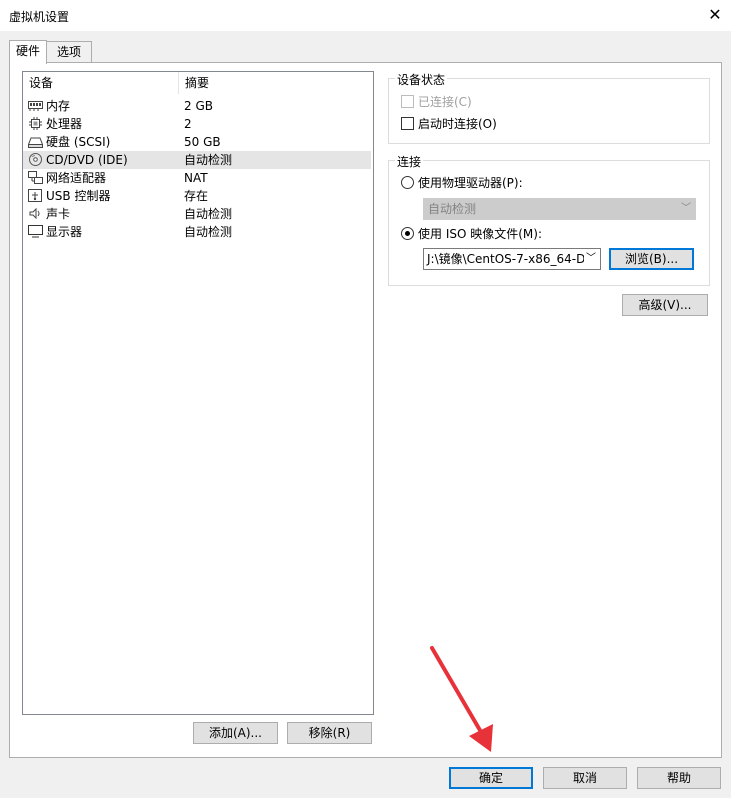 This screenshot has width=731, height=798. What do you see at coordinates (35, 213) in the screenshot?
I see `speaker-icon` at bounding box center [35, 213].